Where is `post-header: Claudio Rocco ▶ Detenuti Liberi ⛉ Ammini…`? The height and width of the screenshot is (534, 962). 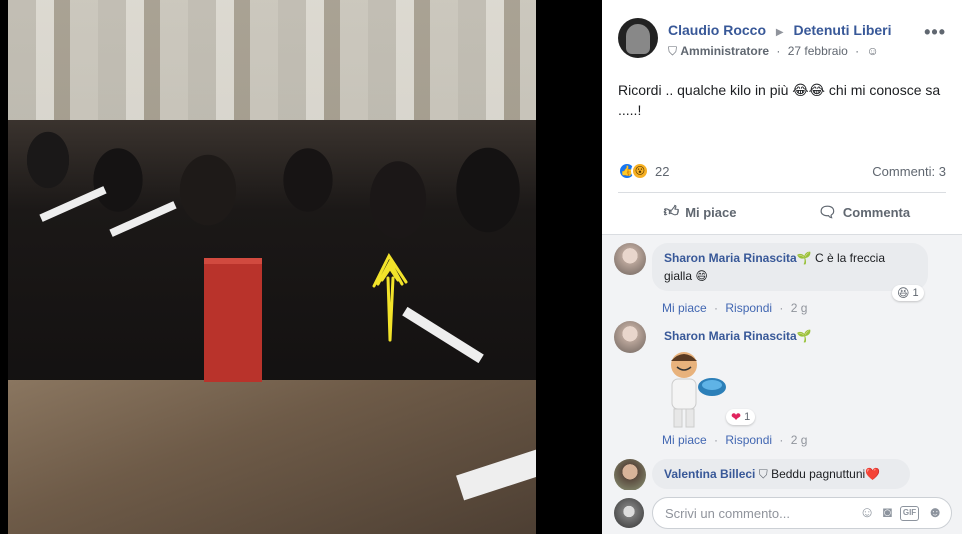
post-header: Claudio Rocco ▶ Detenuti Liberi ⛉ Ammini… is located at coordinates (782, 39).